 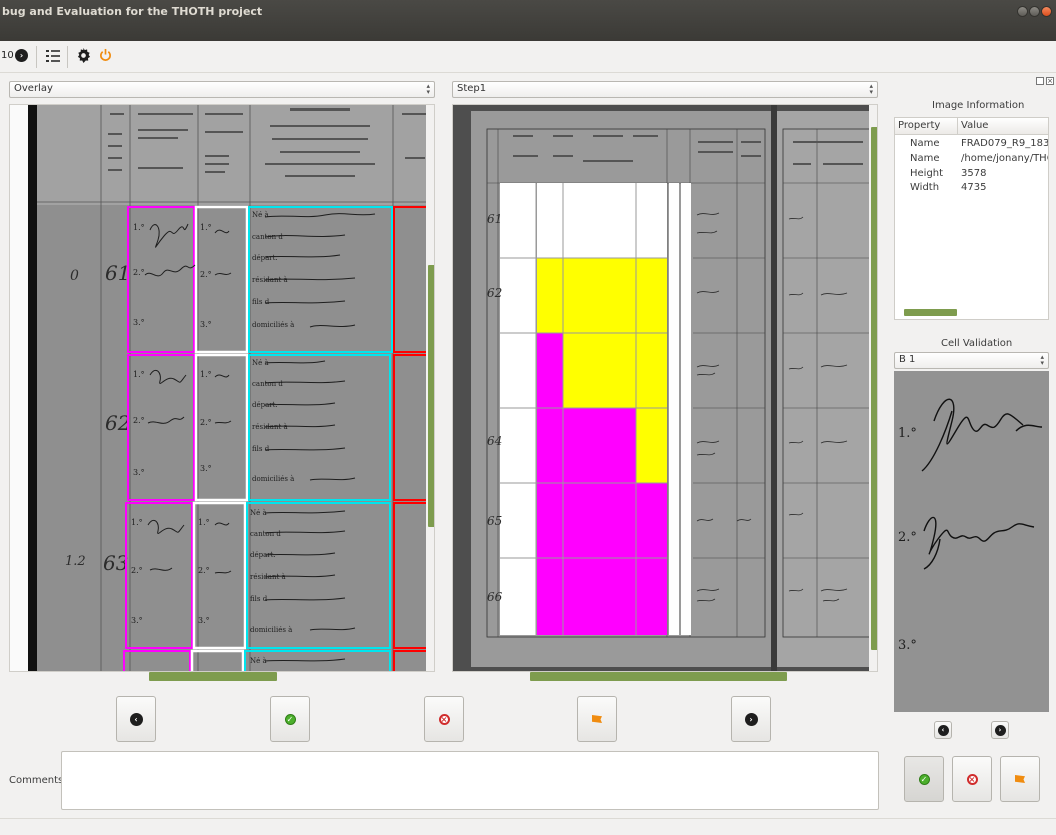 I want to click on table-row: Height 3578, so click(x=971, y=175).